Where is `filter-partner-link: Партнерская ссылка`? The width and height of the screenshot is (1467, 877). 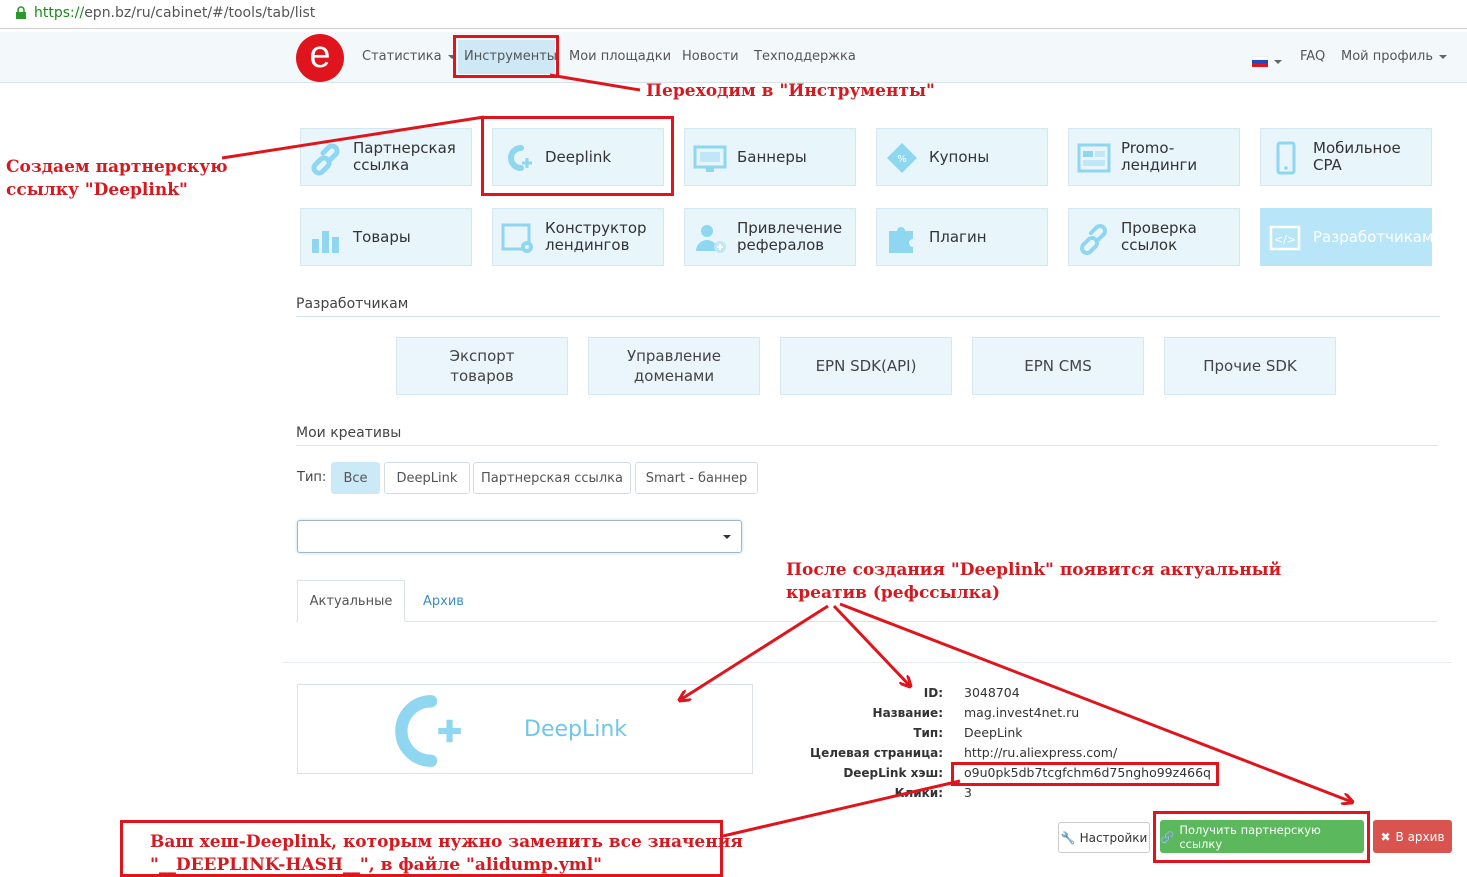 filter-partner-link: Партнерская ссылка is located at coordinates (552, 478).